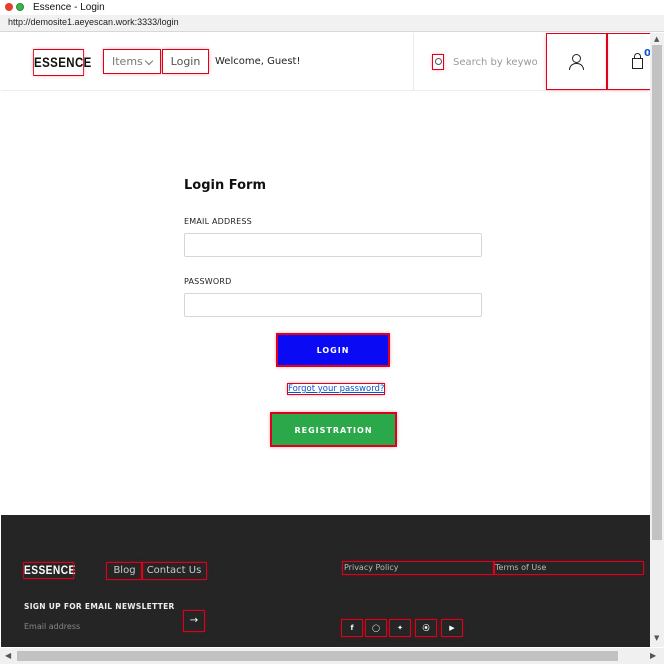 The width and height of the screenshot is (664, 666). I want to click on cart-button: 0, so click(628, 61).